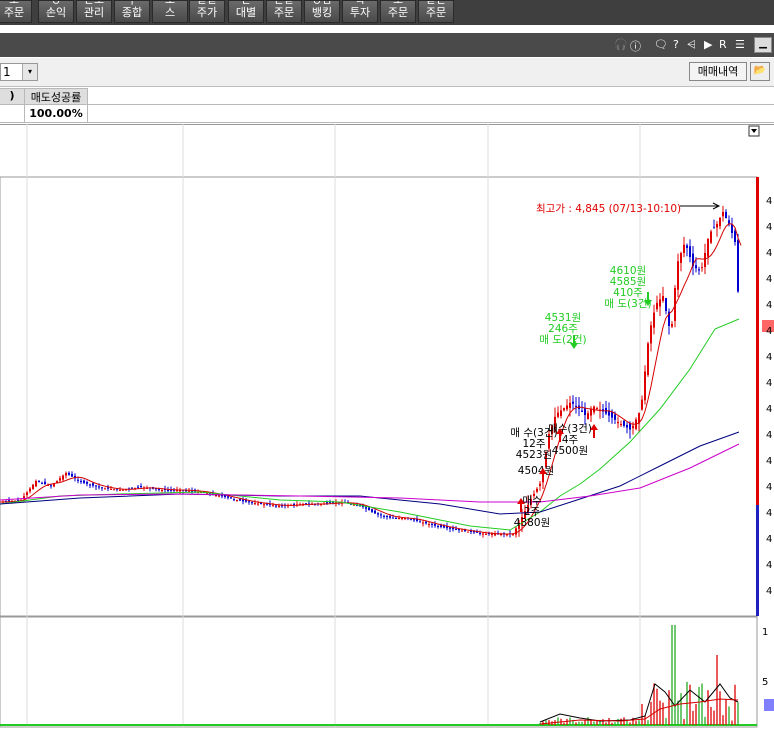 Image resolution: width=774 pixels, height=750 pixels. Describe the element at coordinates (740, 44) in the screenshot. I see `list-icon: ☰` at that location.